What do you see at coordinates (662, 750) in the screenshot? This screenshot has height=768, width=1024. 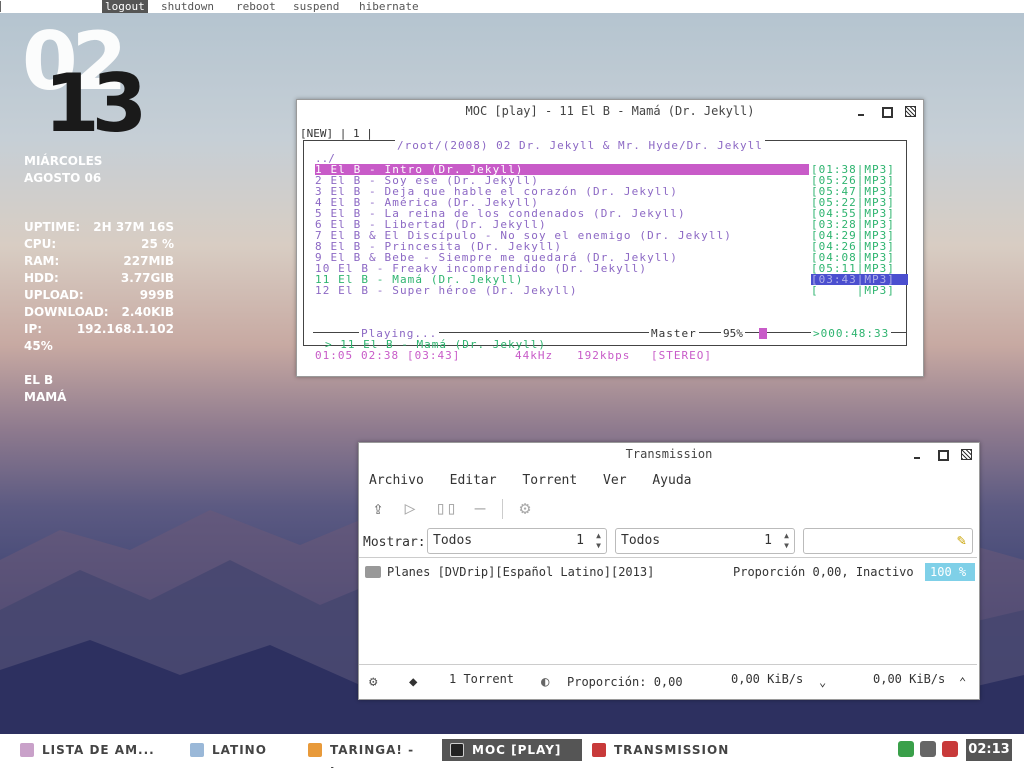 I see `task-transmission: TRANSMISSION` at bounding box center [662, 750].